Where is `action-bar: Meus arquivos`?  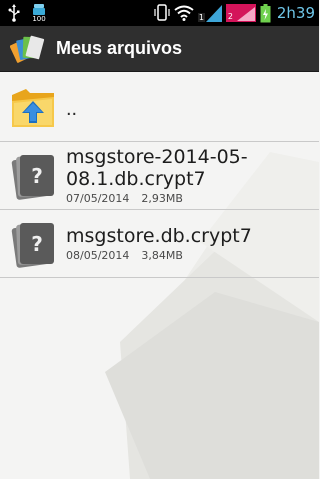
action-bar: Meus arquivos is located at coordinates (159, 49).